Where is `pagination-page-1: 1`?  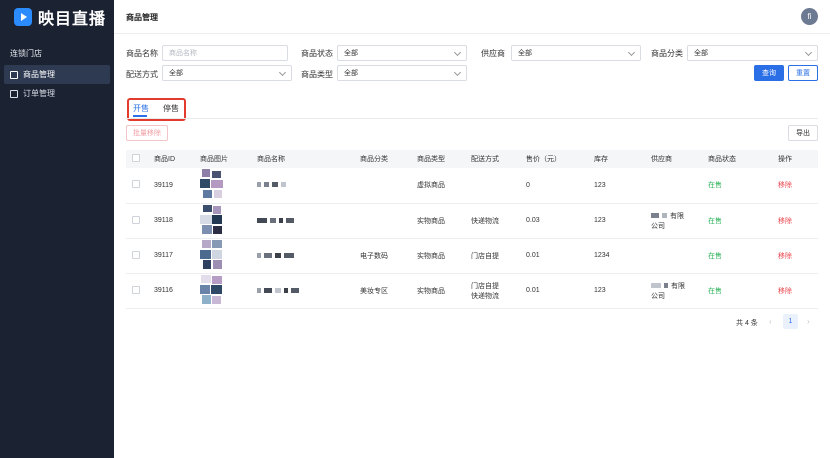
pagination-page-1: 1 is located at coordinates (790, 321).